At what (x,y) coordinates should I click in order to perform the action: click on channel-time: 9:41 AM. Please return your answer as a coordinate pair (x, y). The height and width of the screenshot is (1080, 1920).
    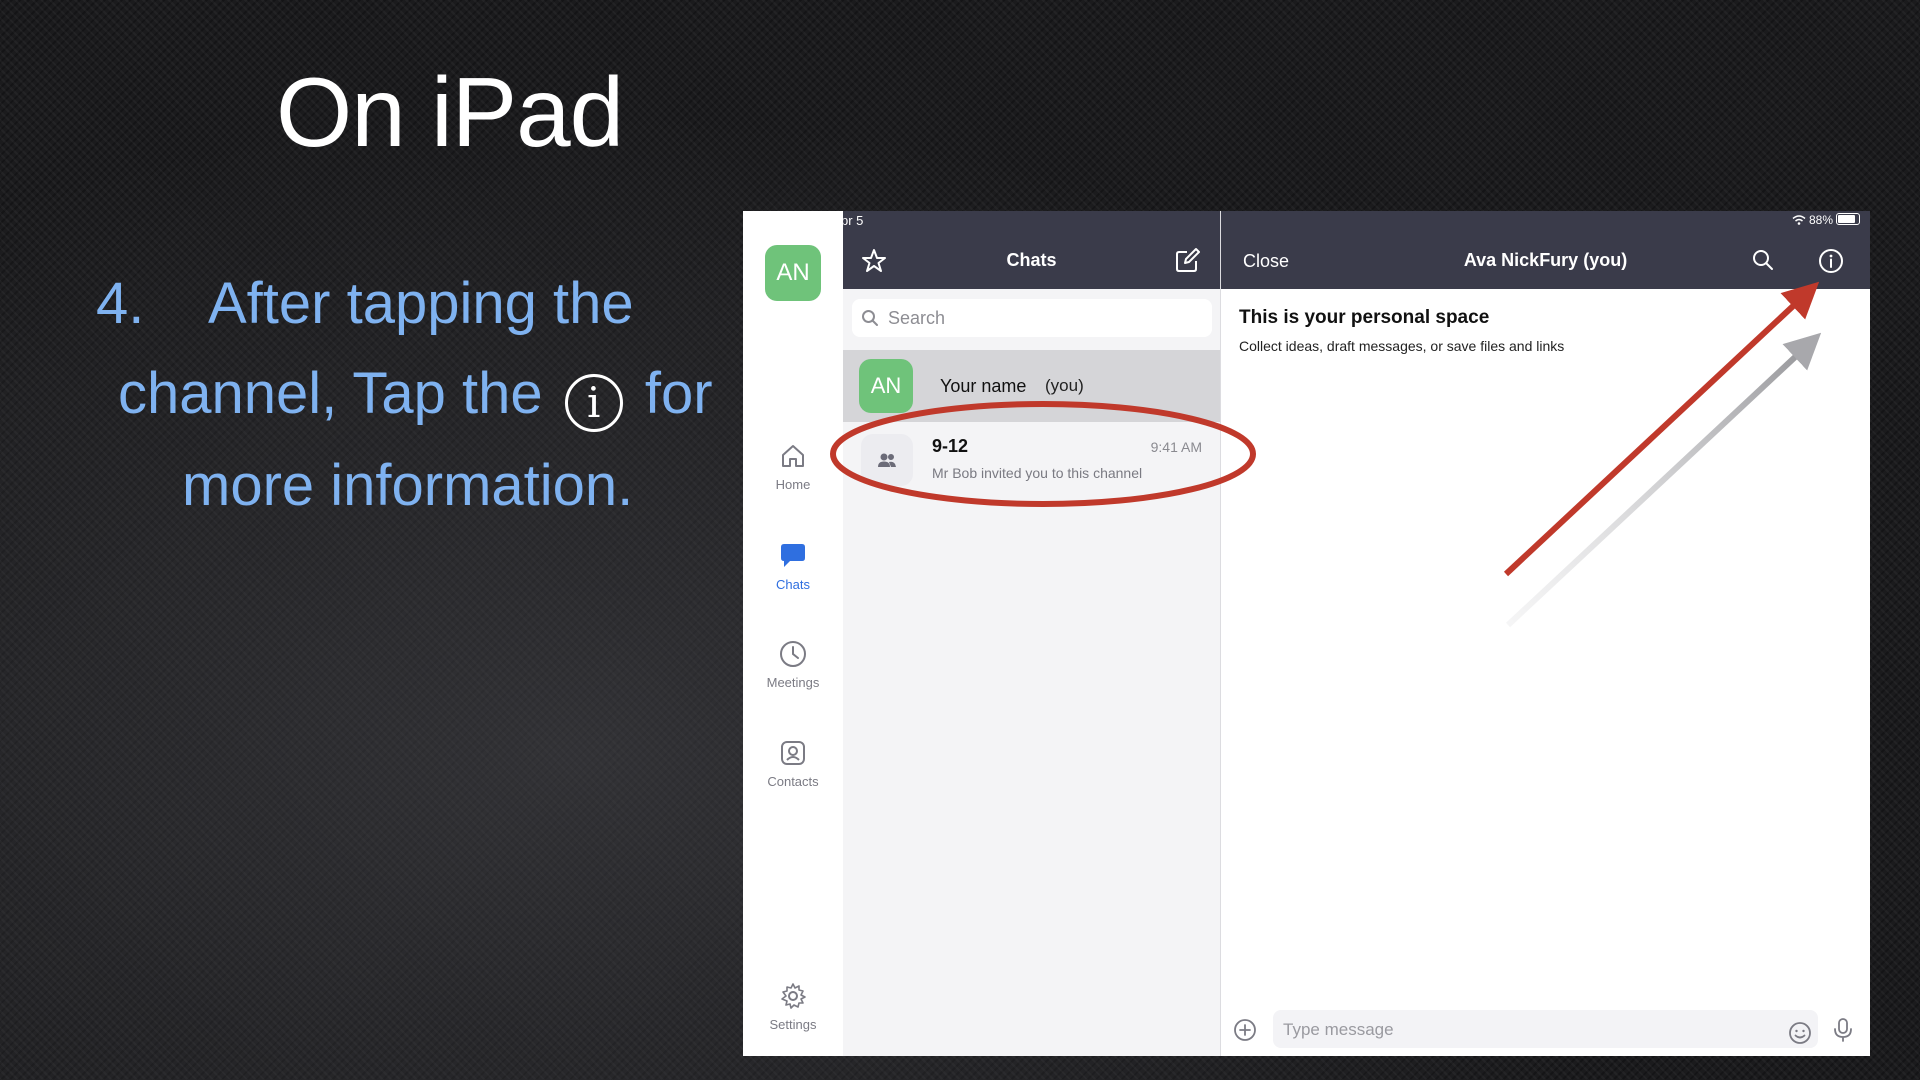
    Looking at the image, I should click on (1176, 447).